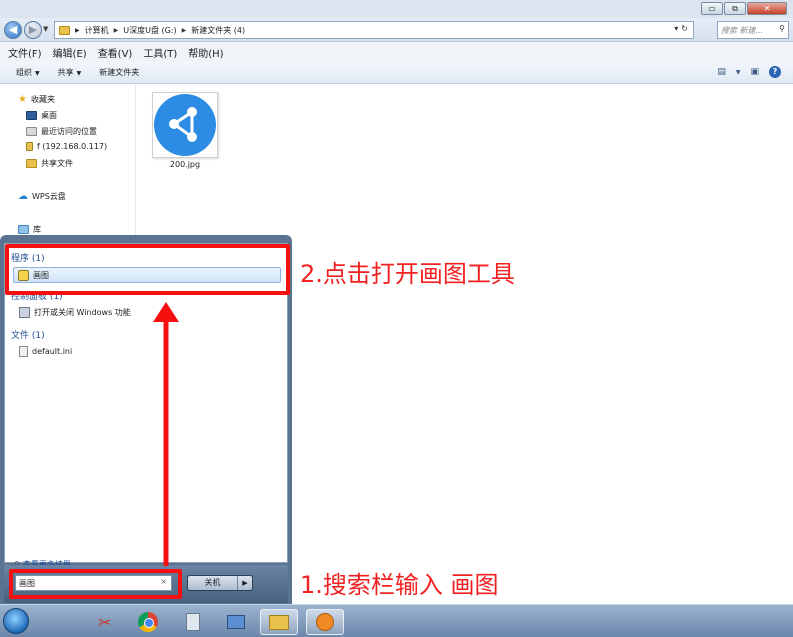 The height and width of the screenshot is (637, 793). I want to click on new-folder-button: 新建文件夹, so click(119, 72).